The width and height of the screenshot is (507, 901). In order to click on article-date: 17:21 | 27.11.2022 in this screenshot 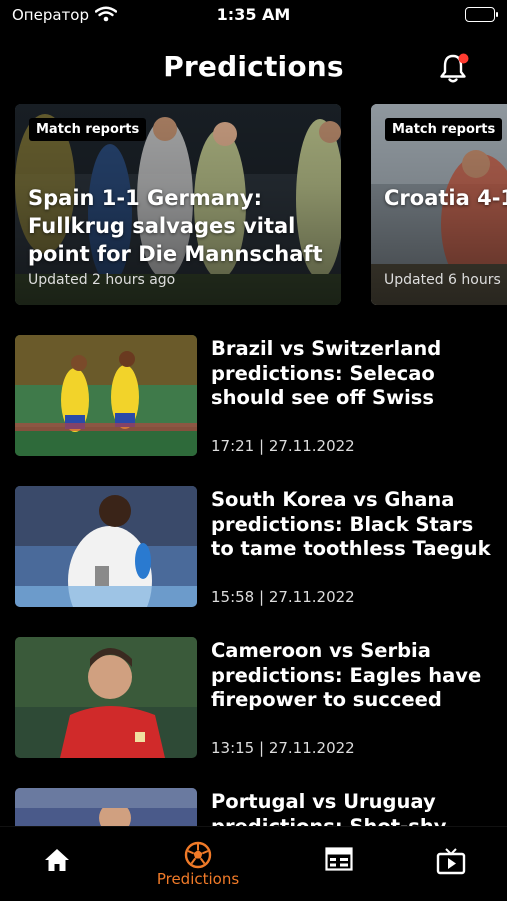, I will do `click(283, 446)`.